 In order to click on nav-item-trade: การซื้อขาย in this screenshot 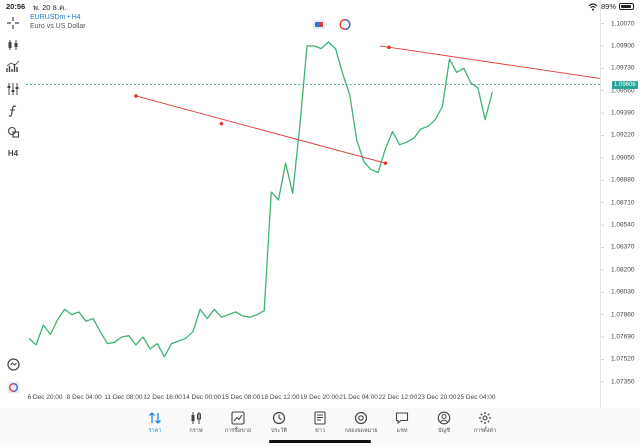, I will do `click(238, 423)`.